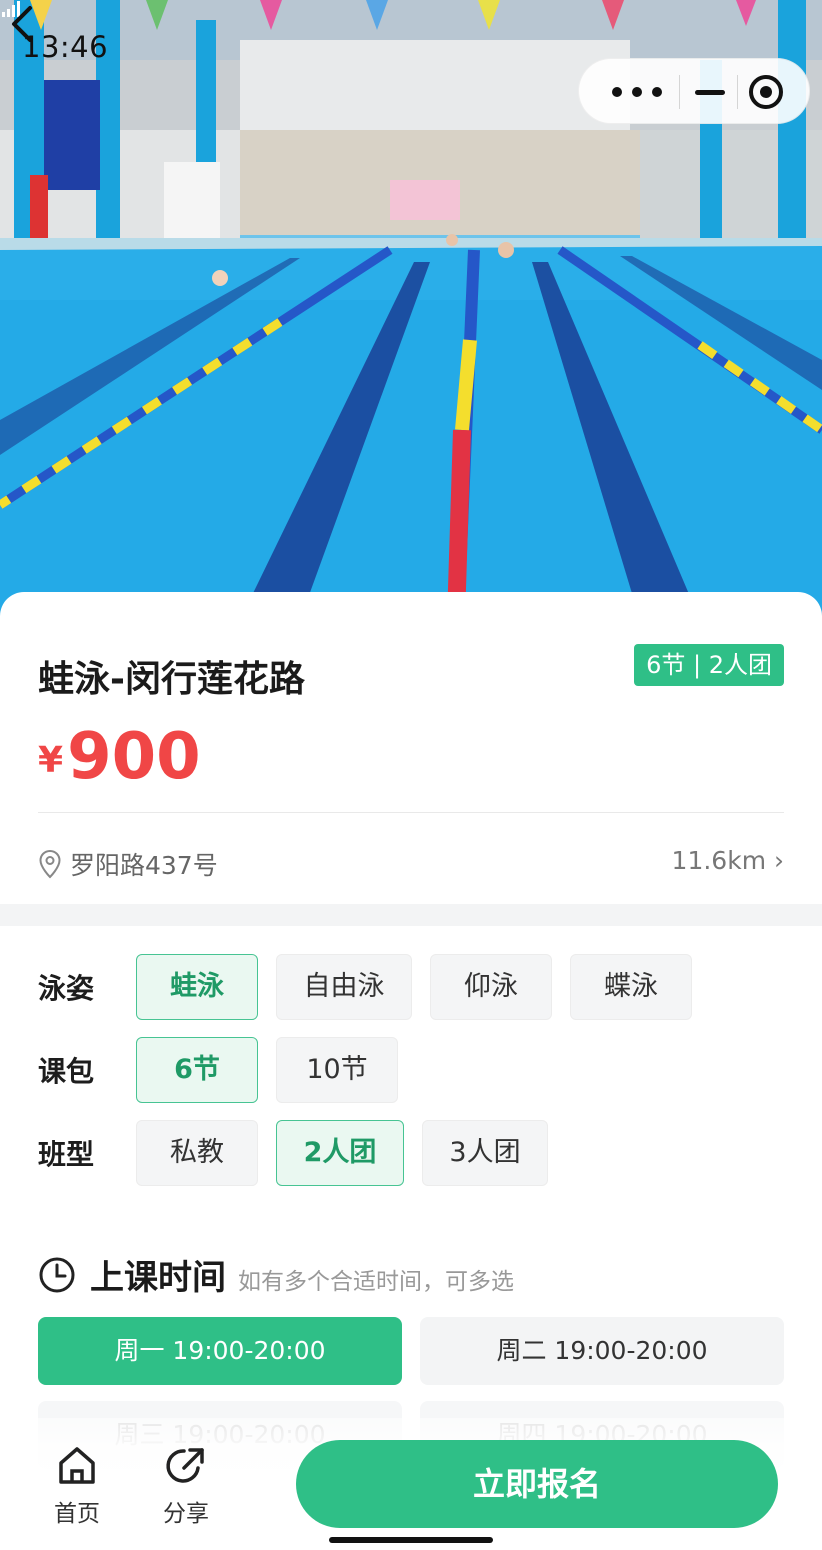 This screenshot has width=822, height=1550. I want to click on location-pin-icon, so click(50, 864).